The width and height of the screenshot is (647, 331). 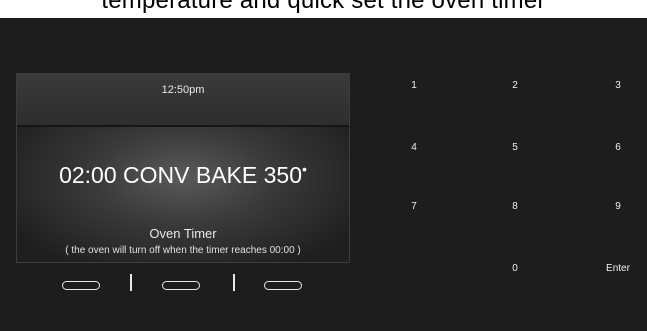 What do you see at coordinates (181, 285) in the screenshot?
I see `soft-key-center-button` at bounding box center [181, 285].